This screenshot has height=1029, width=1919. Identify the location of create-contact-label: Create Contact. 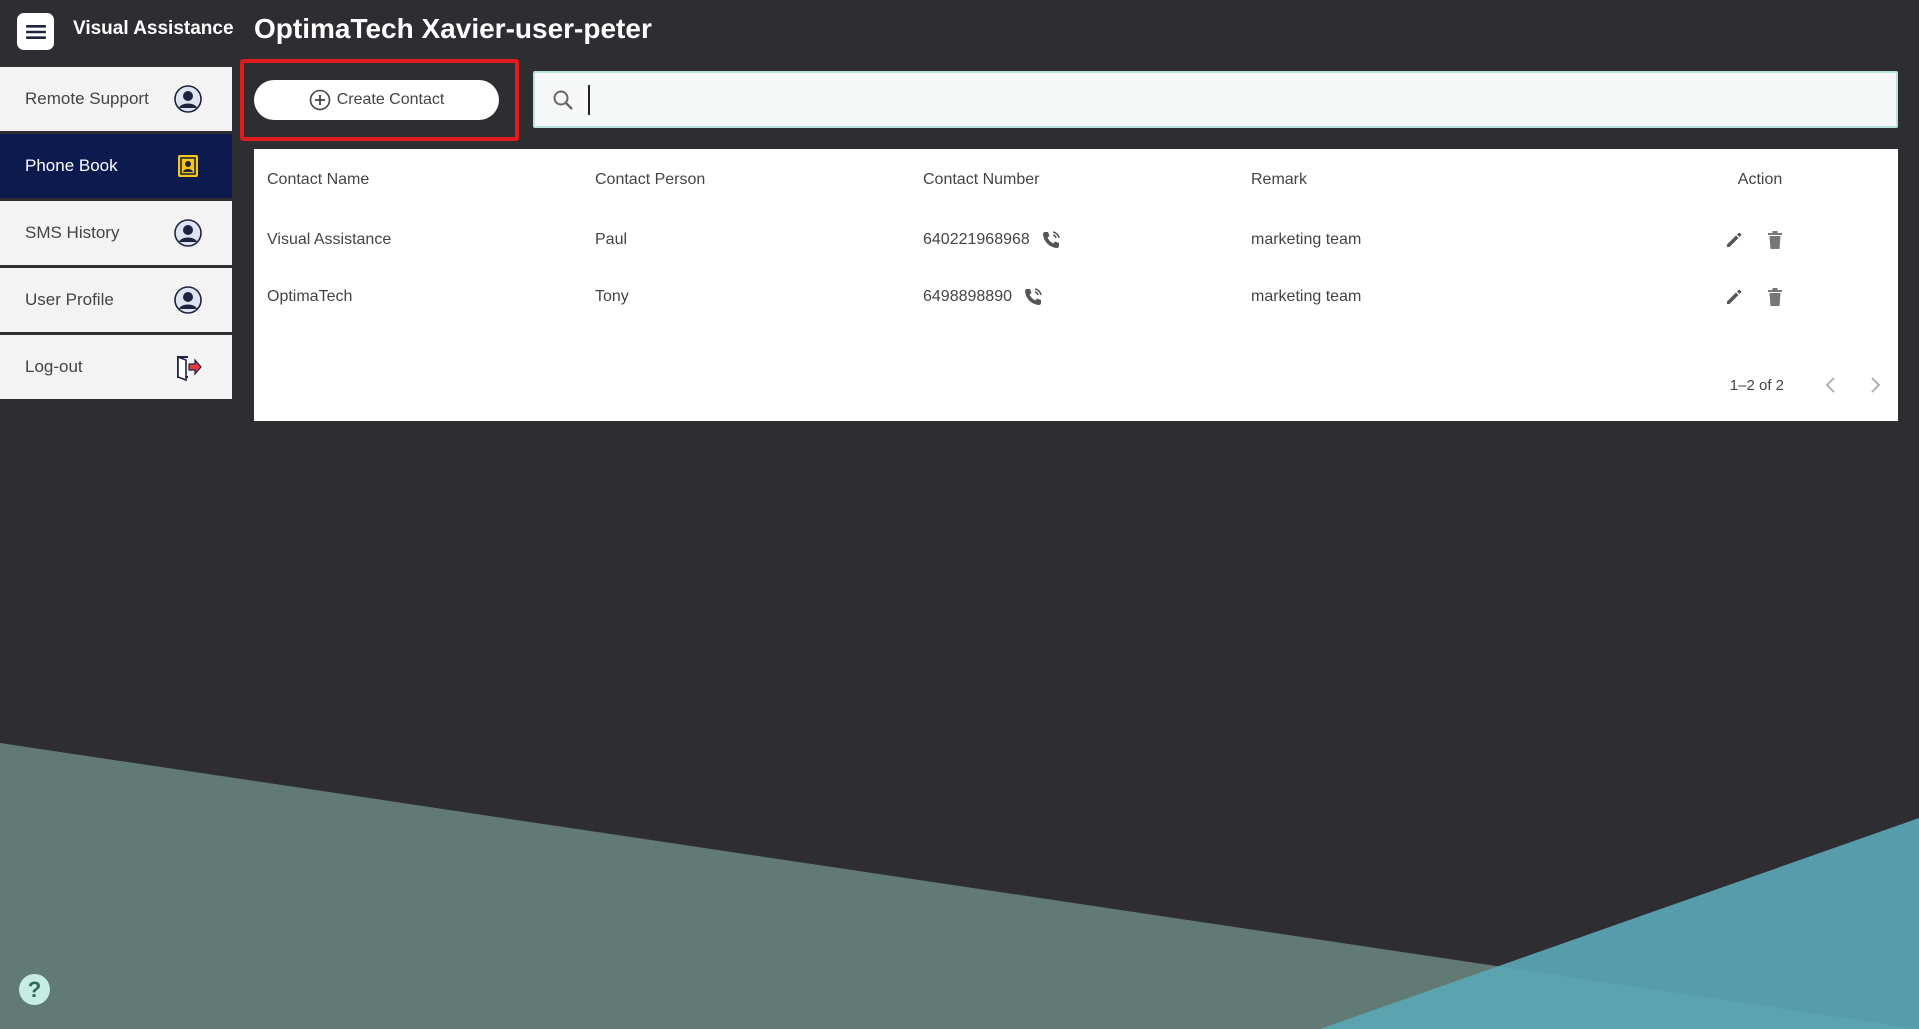
(390, 99).